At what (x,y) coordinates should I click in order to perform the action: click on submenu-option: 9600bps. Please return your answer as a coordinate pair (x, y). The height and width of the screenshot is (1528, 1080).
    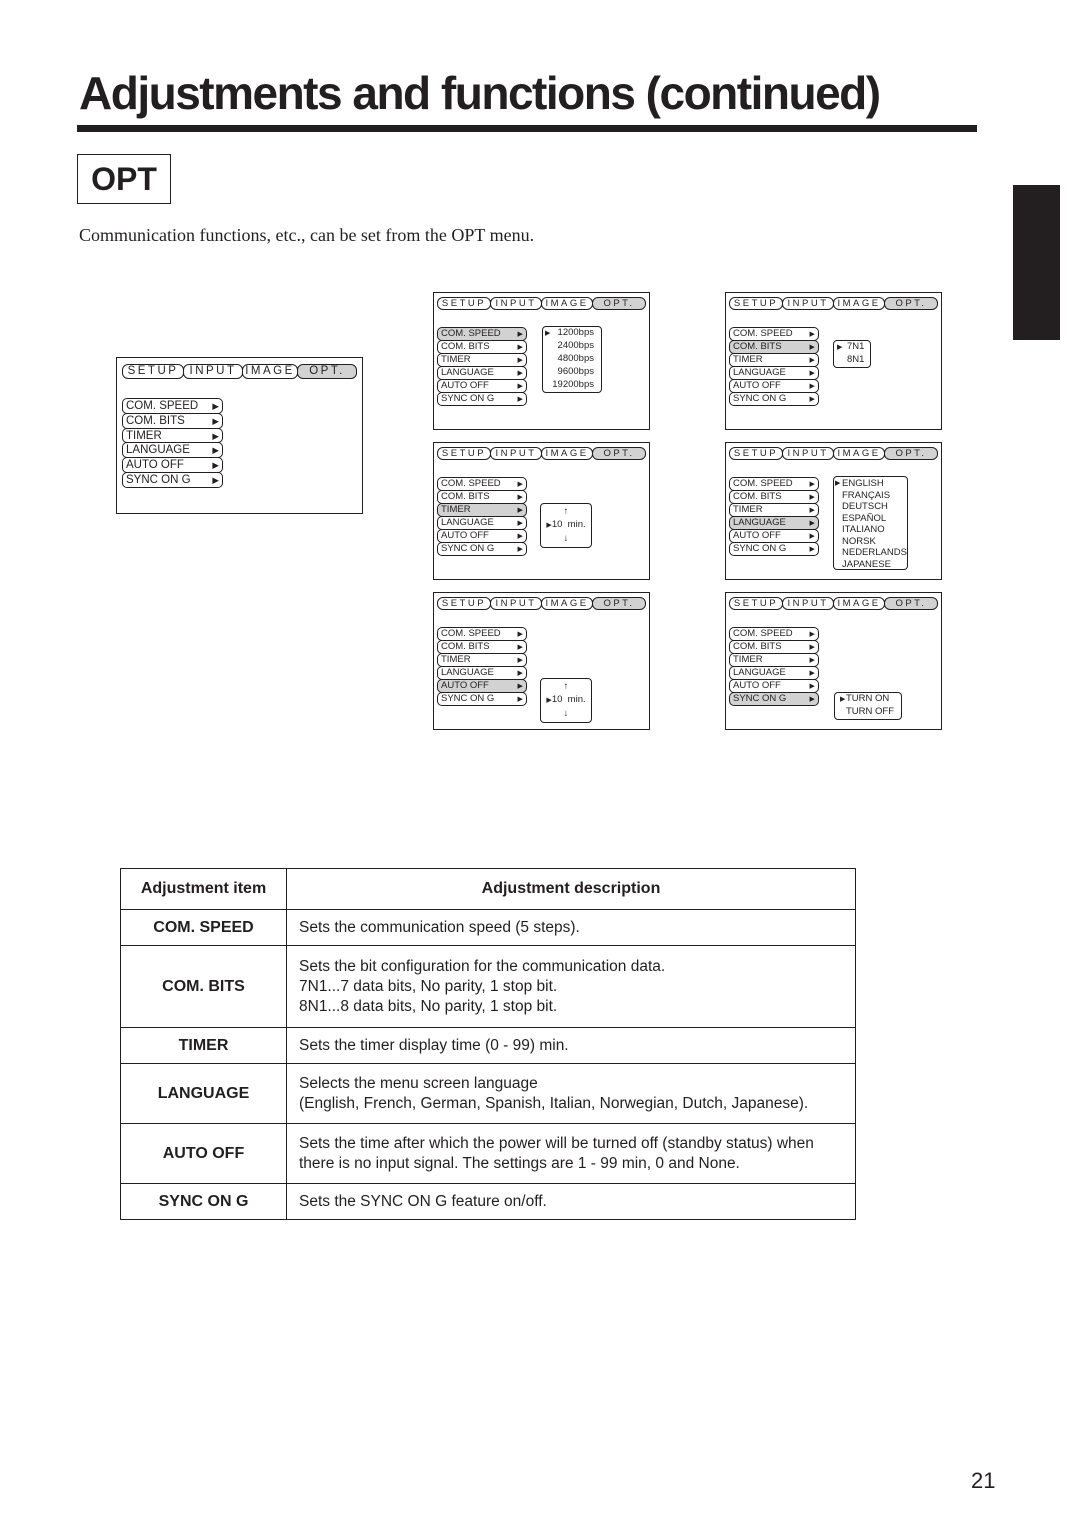
    Looking at the image, I should click on (568, 372).